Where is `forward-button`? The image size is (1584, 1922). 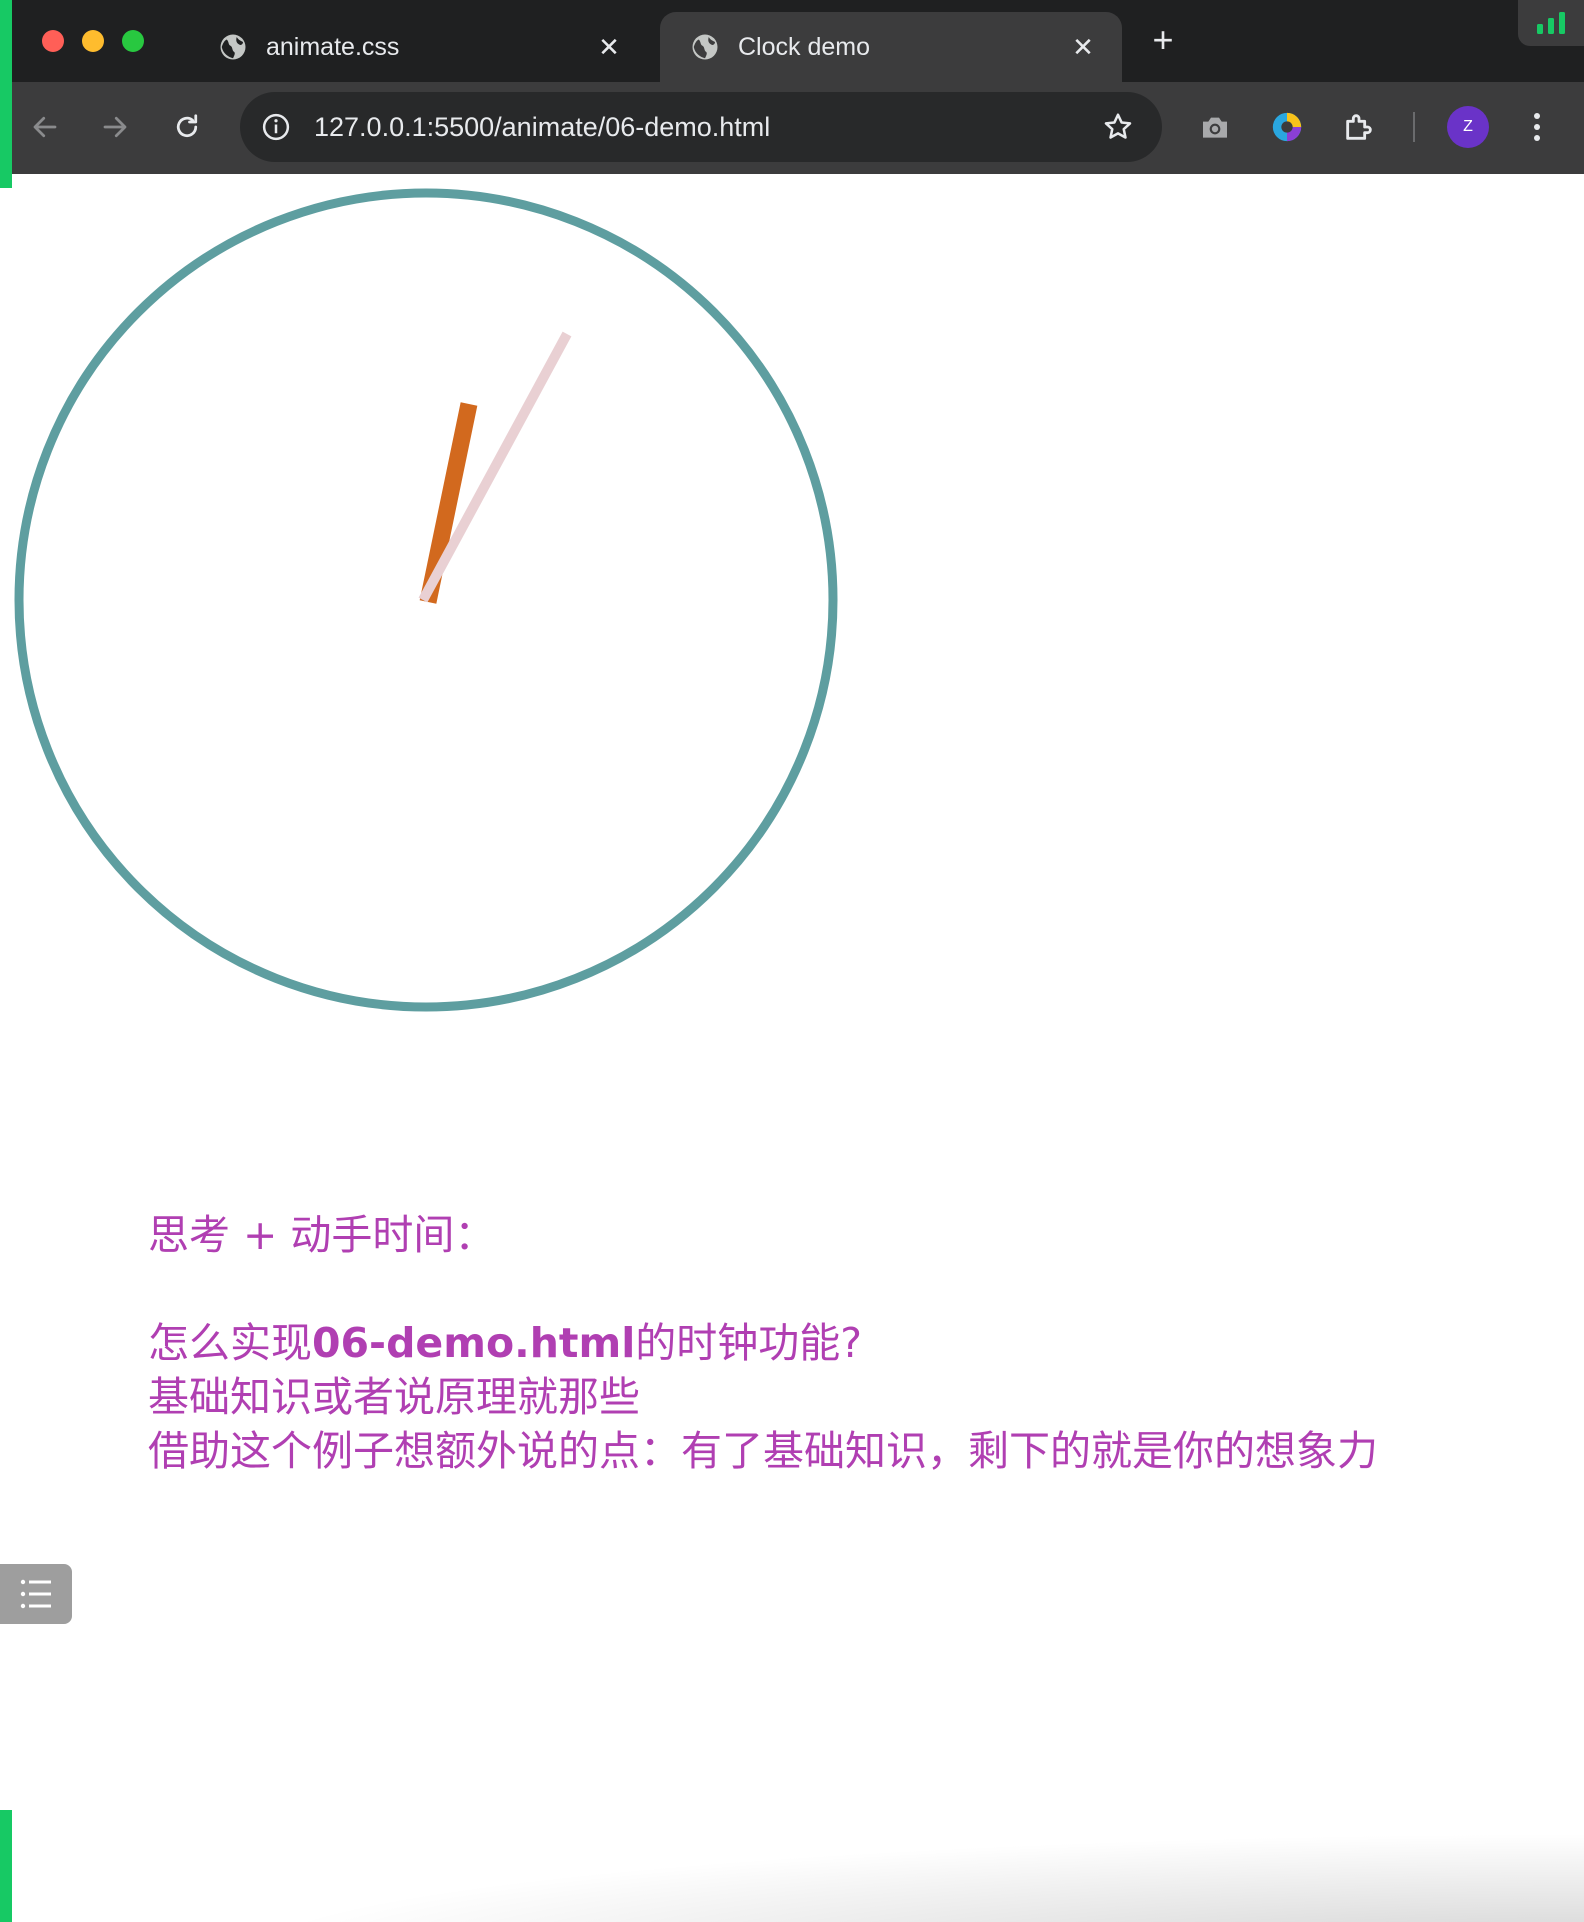 forward-button is located at coordinates (115, 127).